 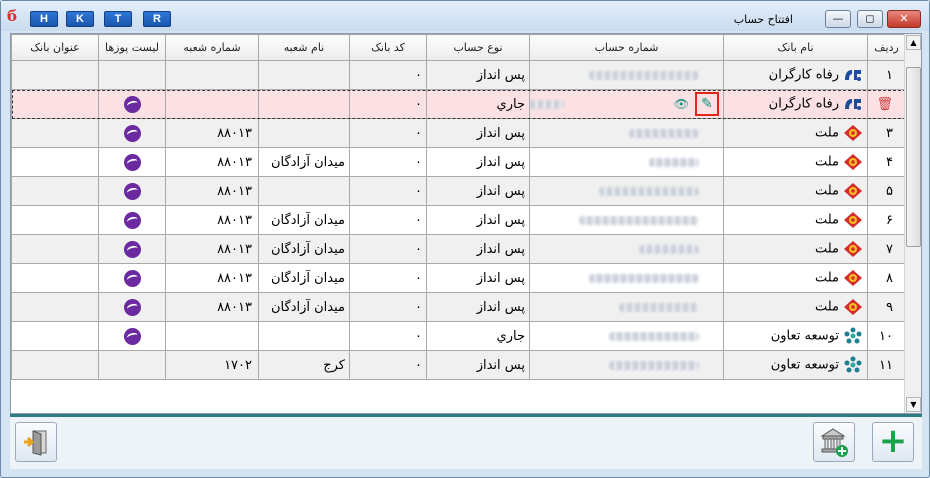 What do you see at coordinates (388, 47) in the screenshot?
I see `column-header: کد بانک` at bounding box center [388, 47].